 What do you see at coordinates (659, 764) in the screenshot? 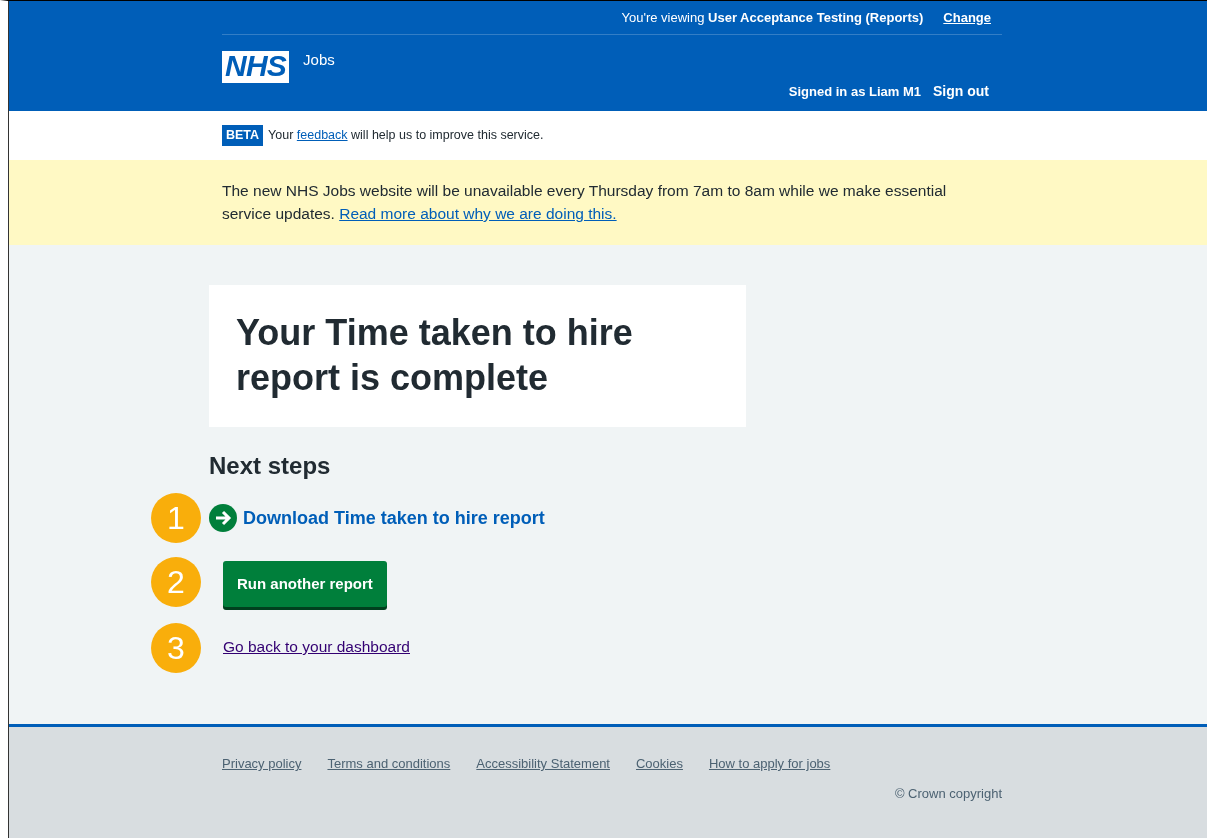
I see `footer-link: Cookies` at bounding box center [659, 764].